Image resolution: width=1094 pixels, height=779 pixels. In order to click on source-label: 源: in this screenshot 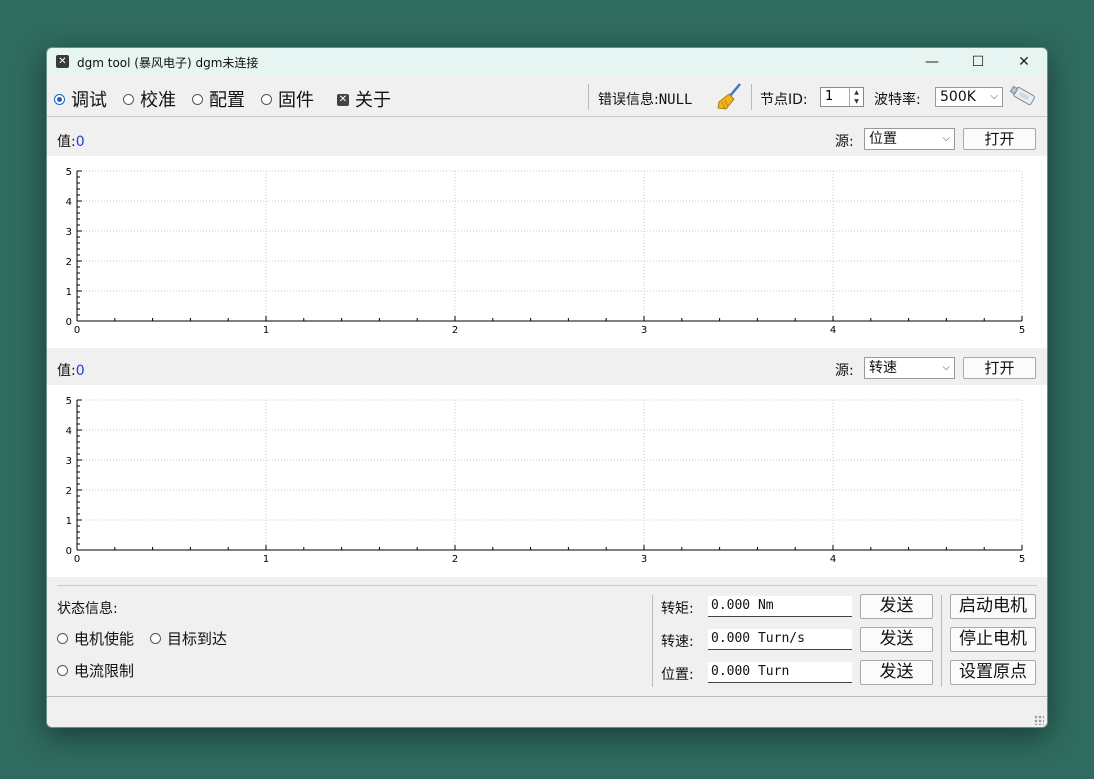, I will do `click(844, 142)`.